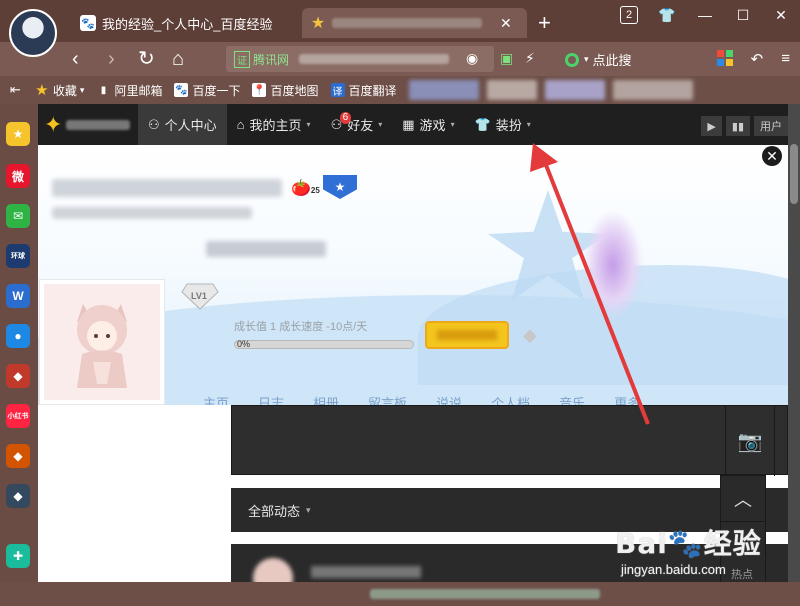  I want to click on stats-icon: ▮▮, so click(737, 126).